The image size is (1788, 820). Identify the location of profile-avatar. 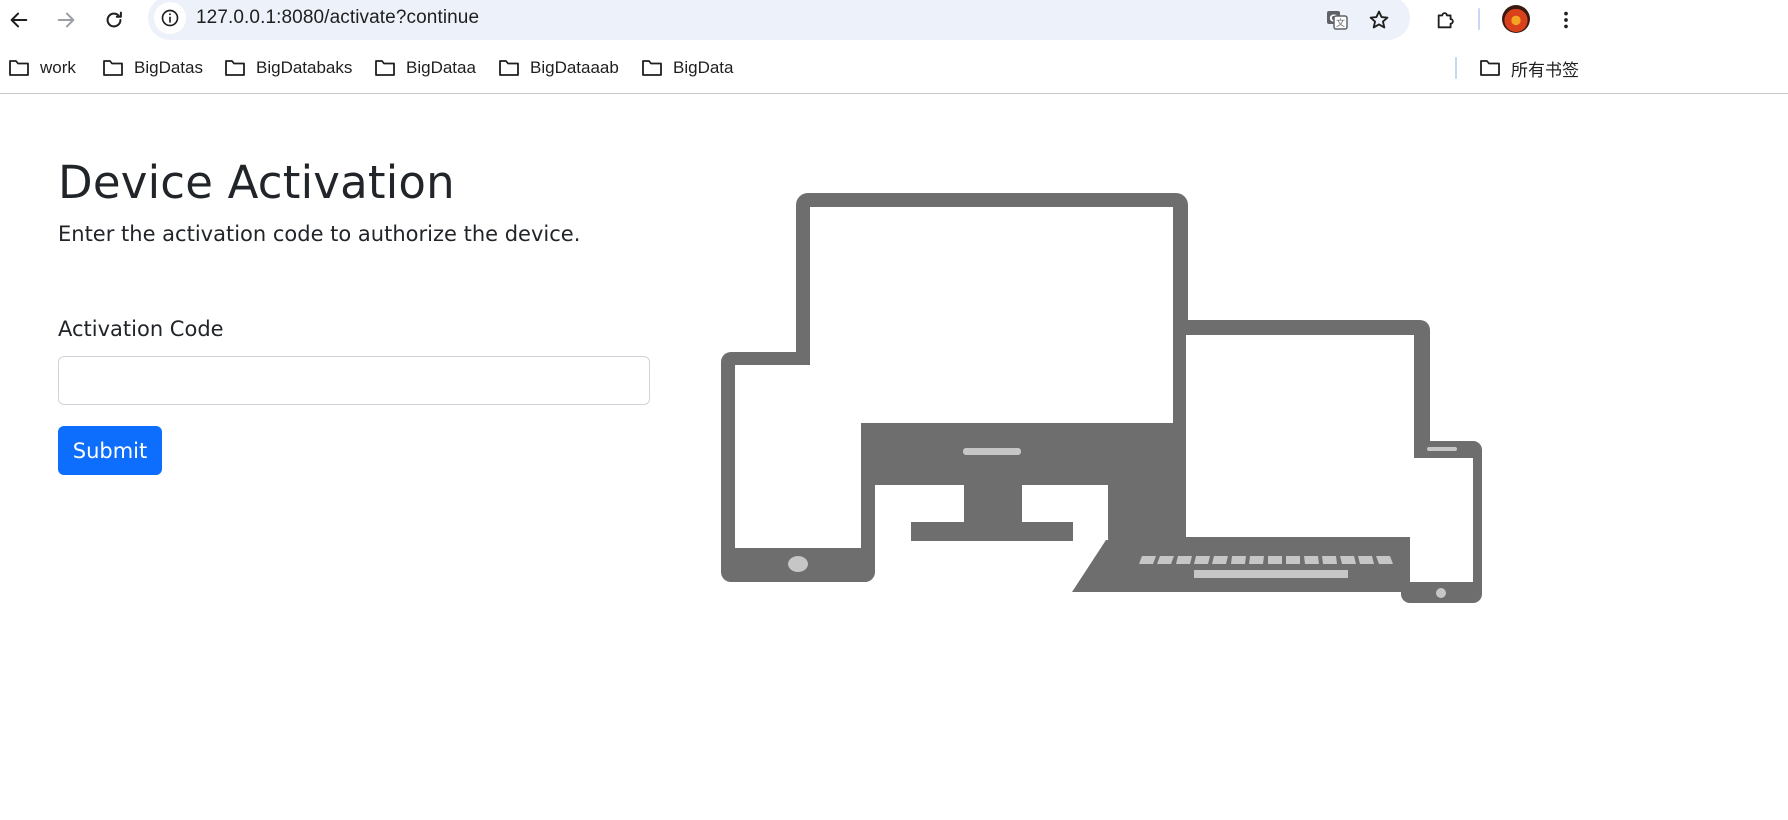
(1516, 19).